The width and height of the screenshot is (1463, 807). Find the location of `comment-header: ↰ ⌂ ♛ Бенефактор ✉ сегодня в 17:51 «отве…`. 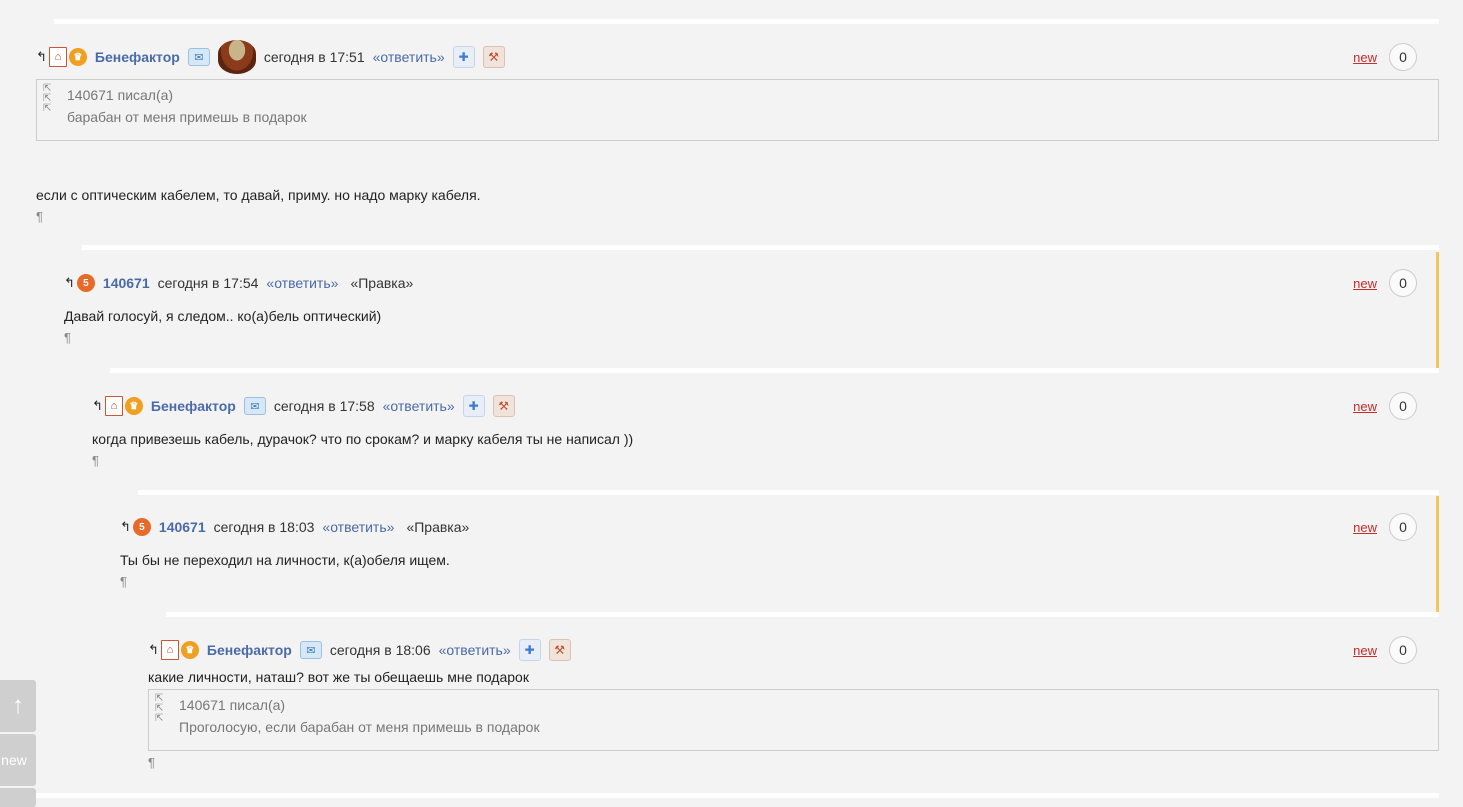

comment-header: ↰ ⌂ ♛ Бенефактор ✉ сегодня в 17:51 «отве… is located at coordinates (737, 57).